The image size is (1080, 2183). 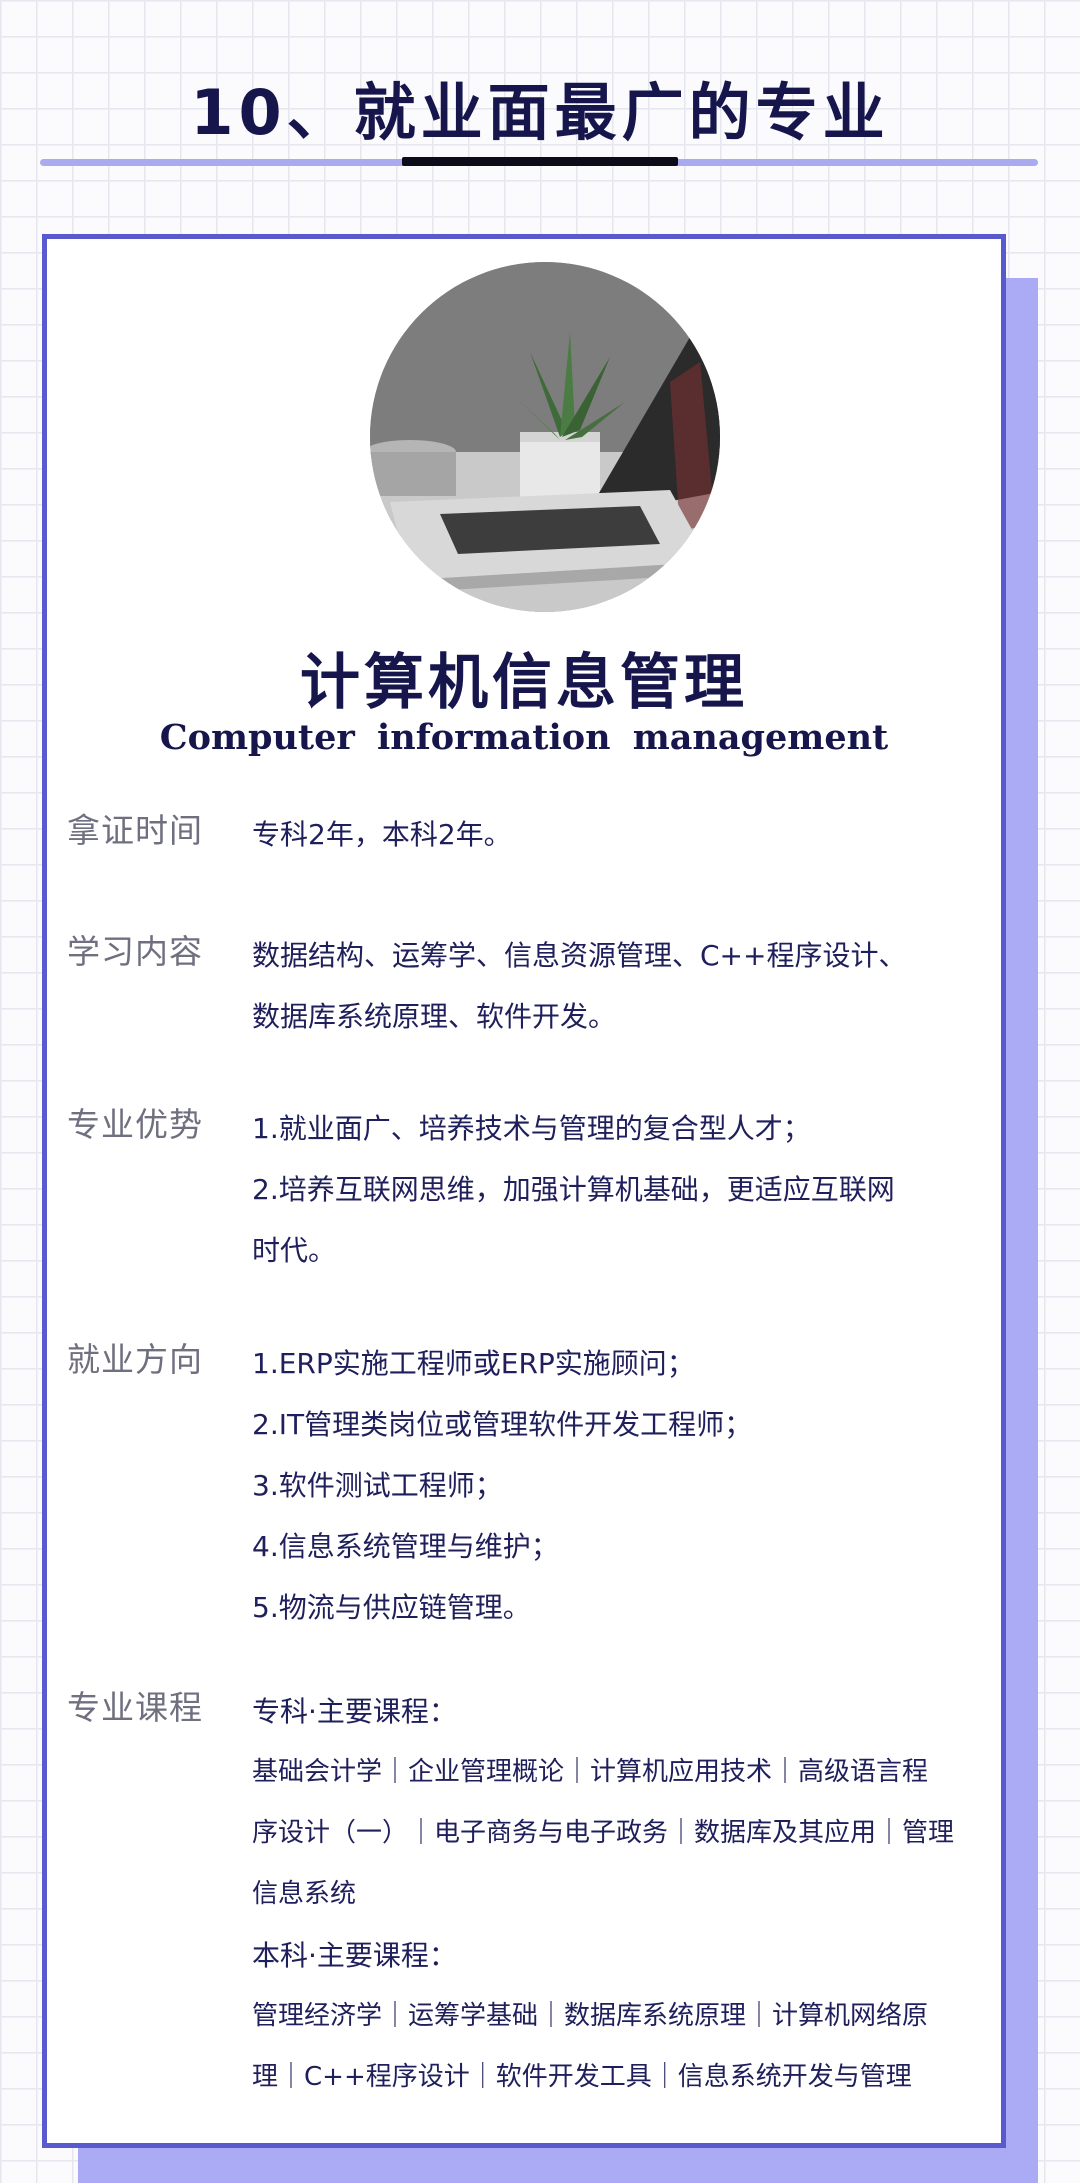 I want to click on major-subtitle-en: Computer information management, so click(x=524, y=737).